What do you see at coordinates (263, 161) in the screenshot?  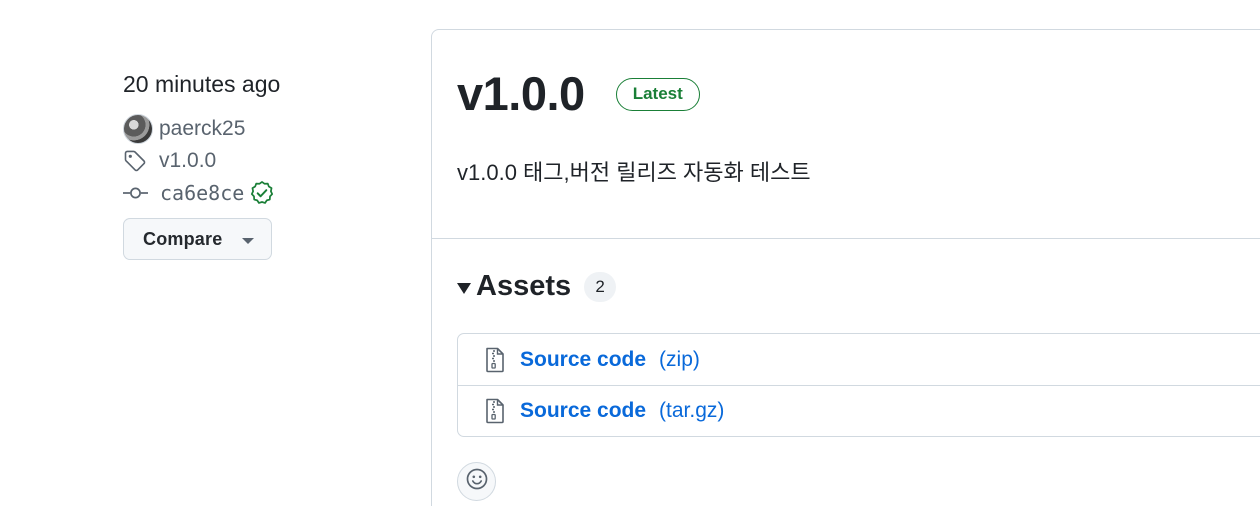 I see `tag-row: v1.0.0` at bounding box center [263, 161].